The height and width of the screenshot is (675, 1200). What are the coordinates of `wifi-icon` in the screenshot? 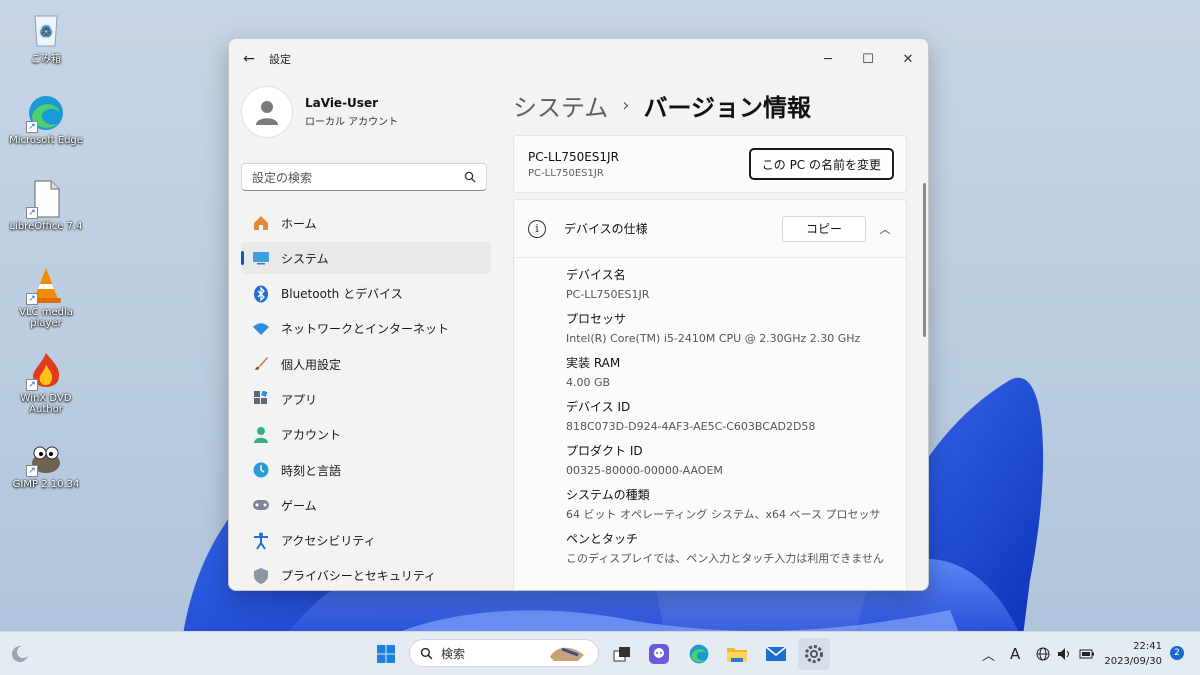 It's located at (261, 329).